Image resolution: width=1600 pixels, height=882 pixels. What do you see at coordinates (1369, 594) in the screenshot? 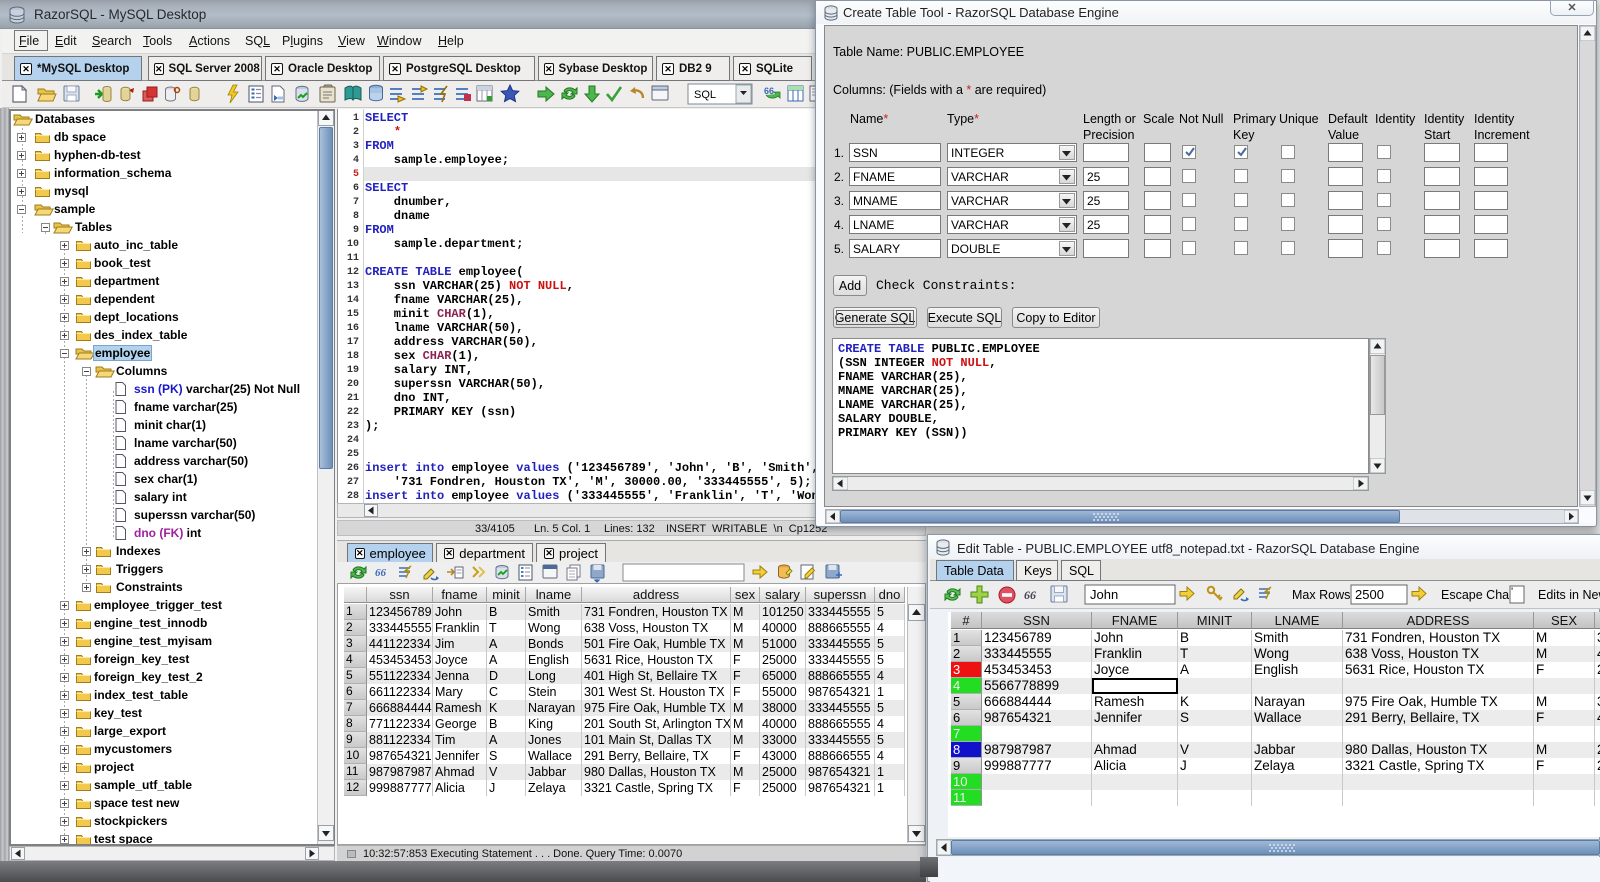
I see `svg-text: 2500` at bounding box center [1369, 594].